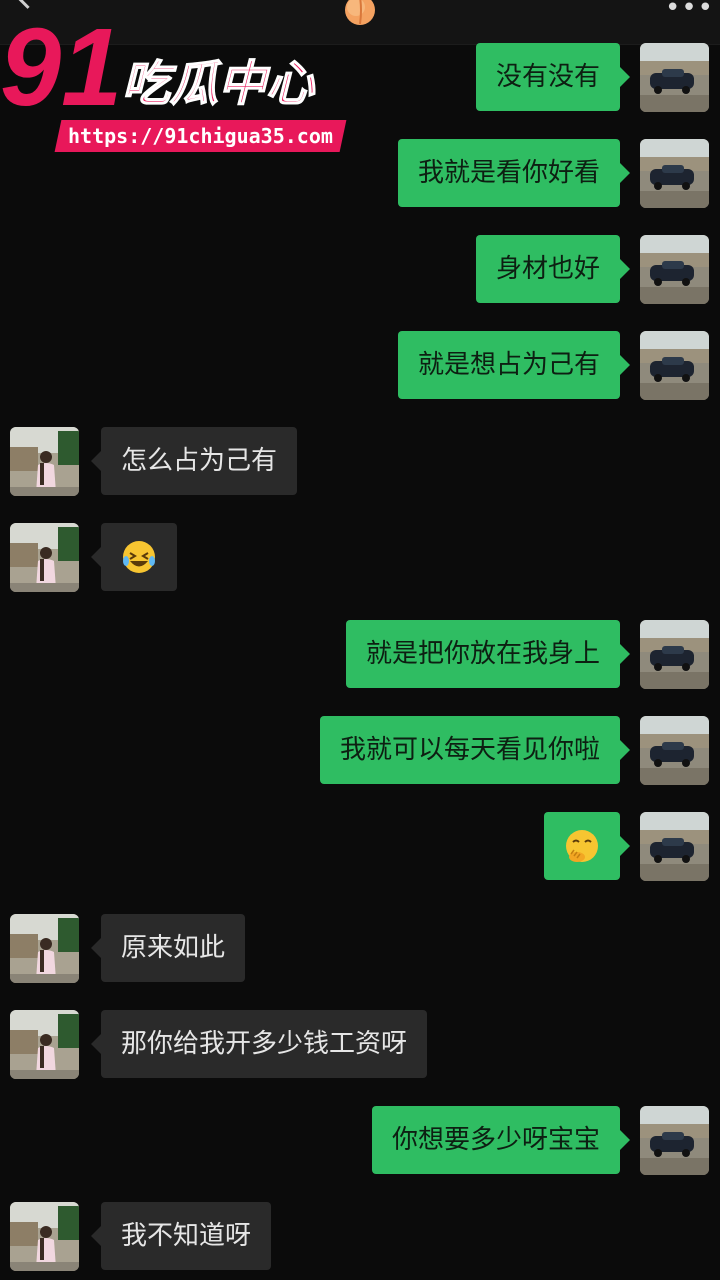  Describe the element at coordinates (553, 77) in the screenshot. I see `sent-message-bubble: 没有没有` at that location.